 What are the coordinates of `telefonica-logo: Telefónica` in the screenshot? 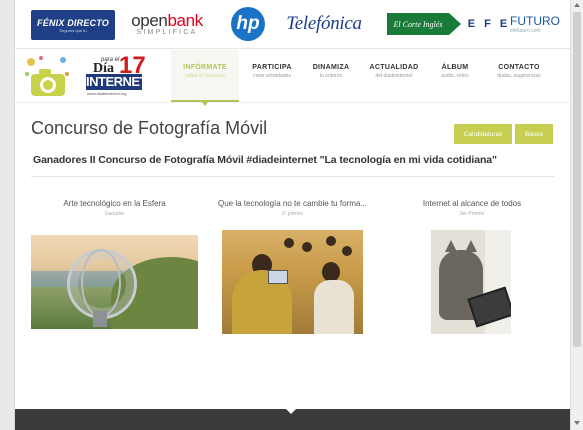 It's located at (324, 24).